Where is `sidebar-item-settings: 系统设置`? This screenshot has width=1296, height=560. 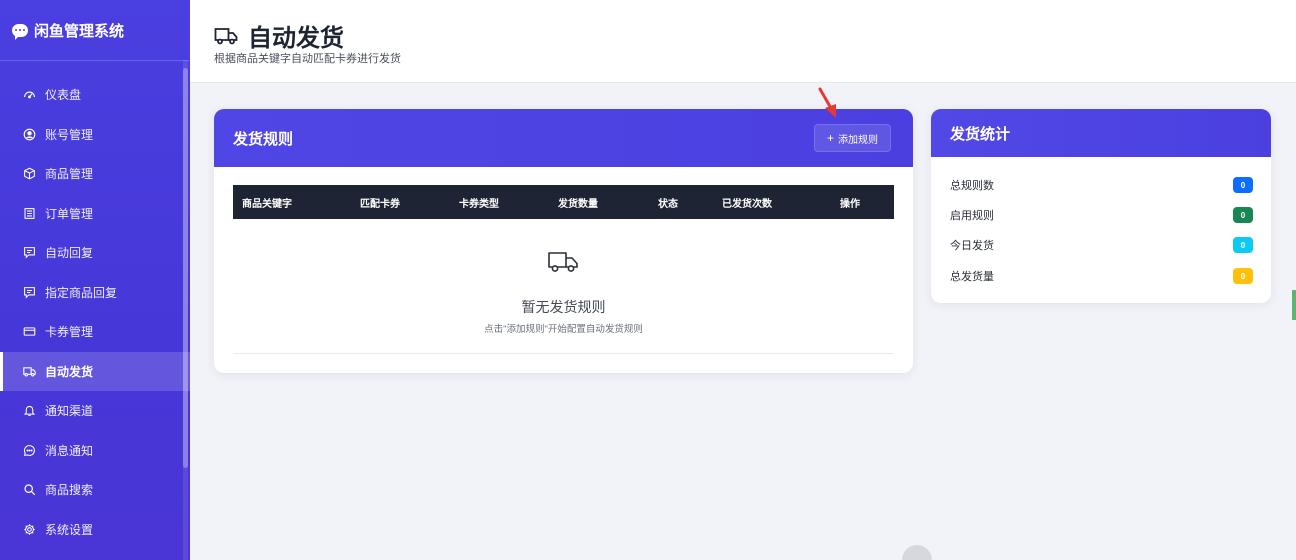
sidebar-item-settings: 系统设置 is located at coordinates (95, 530).